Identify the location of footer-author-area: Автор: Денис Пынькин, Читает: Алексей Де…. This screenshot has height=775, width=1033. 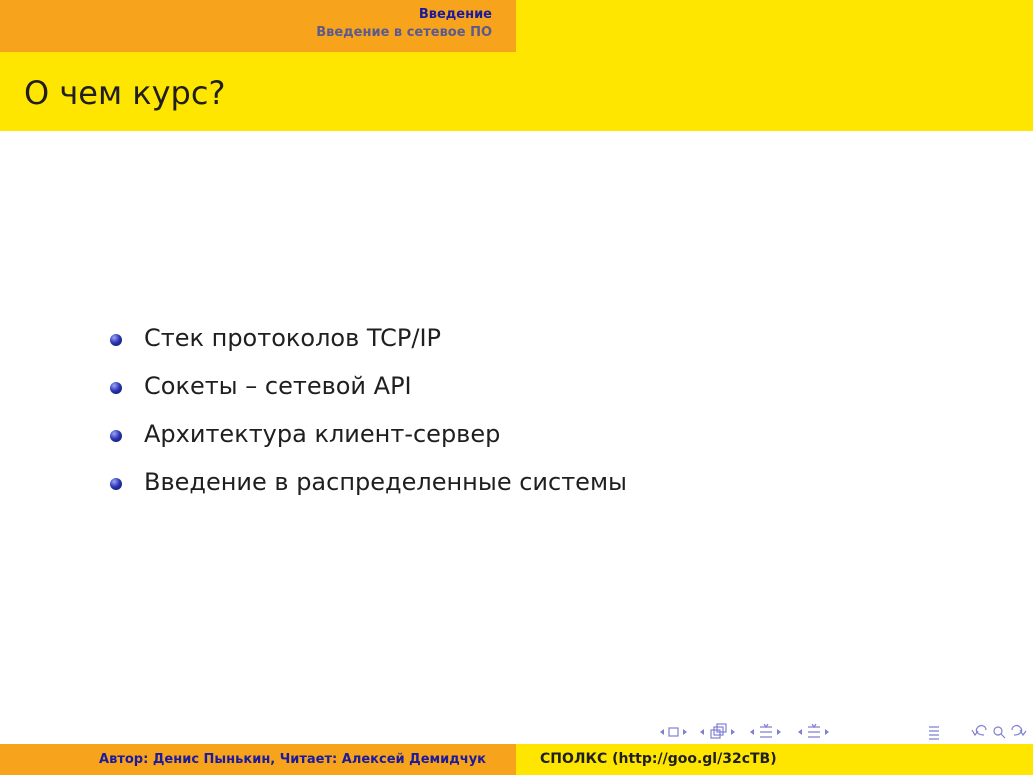
(258, 759).